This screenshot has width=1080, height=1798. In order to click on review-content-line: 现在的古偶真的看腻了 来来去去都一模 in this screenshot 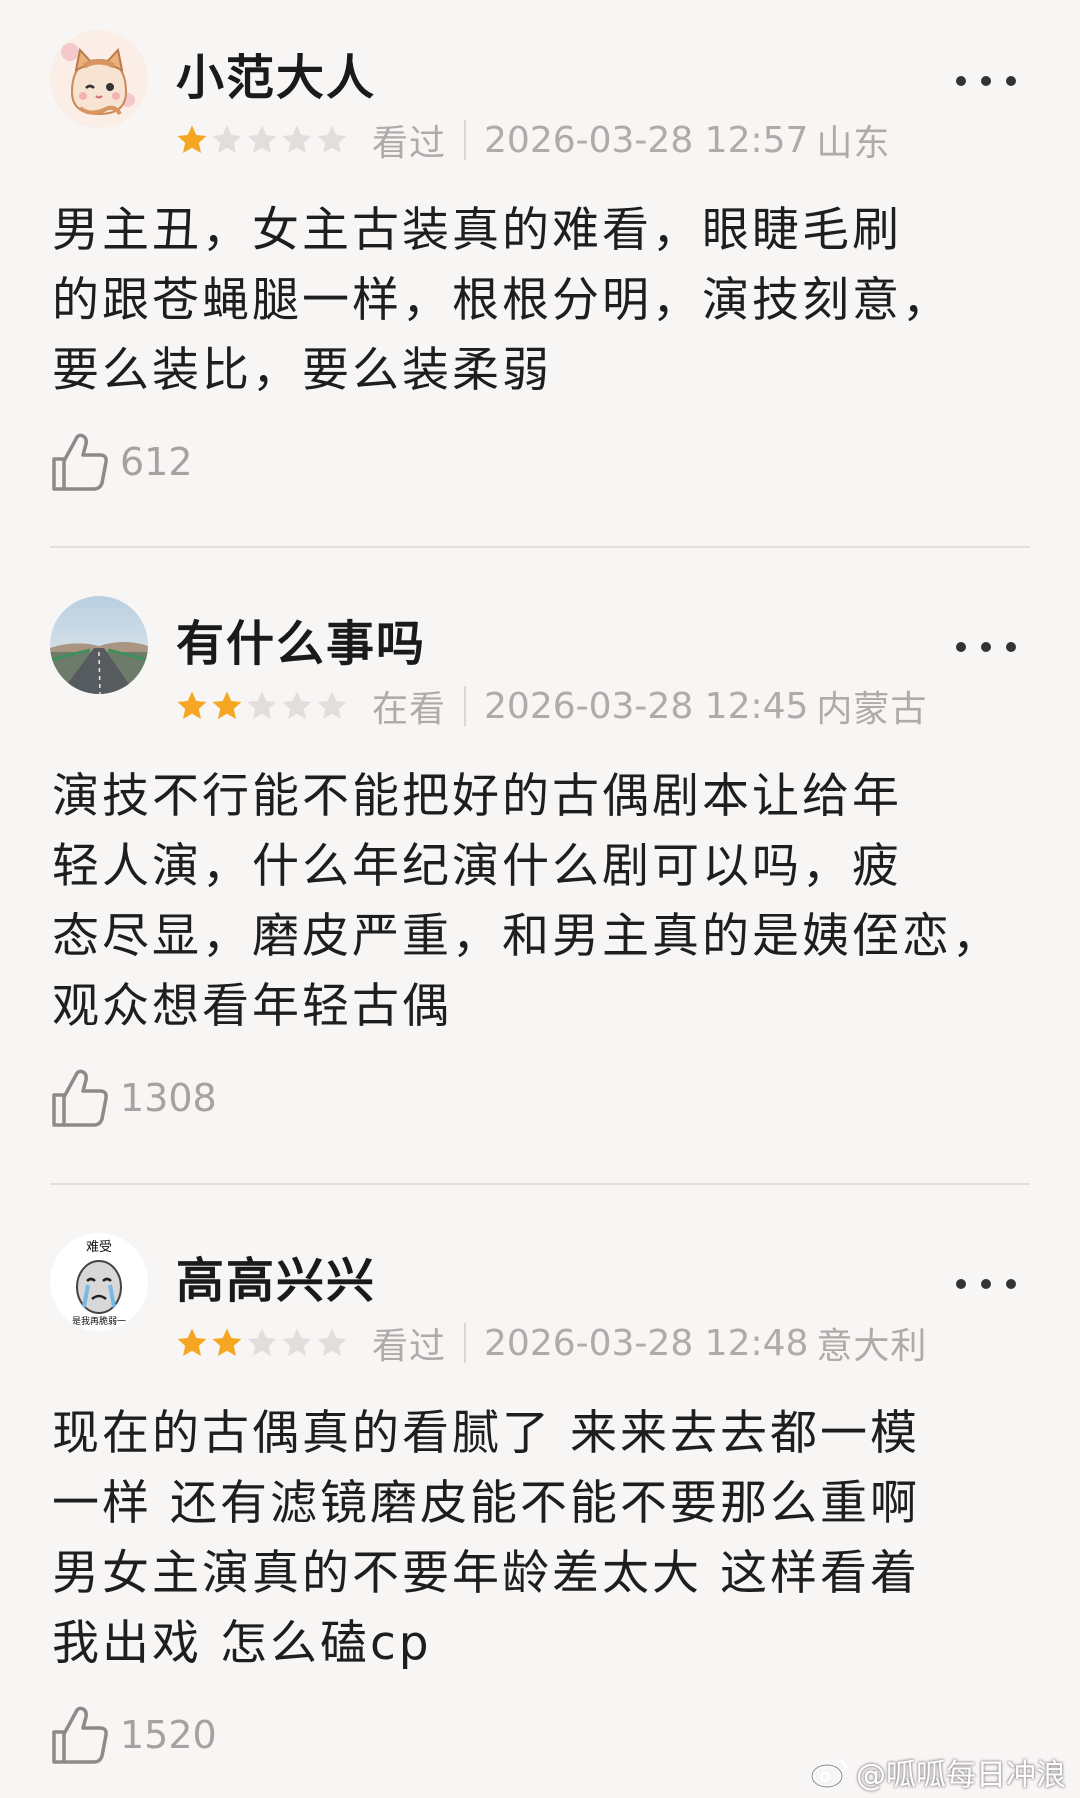, I will do `click(486, 1433)`.